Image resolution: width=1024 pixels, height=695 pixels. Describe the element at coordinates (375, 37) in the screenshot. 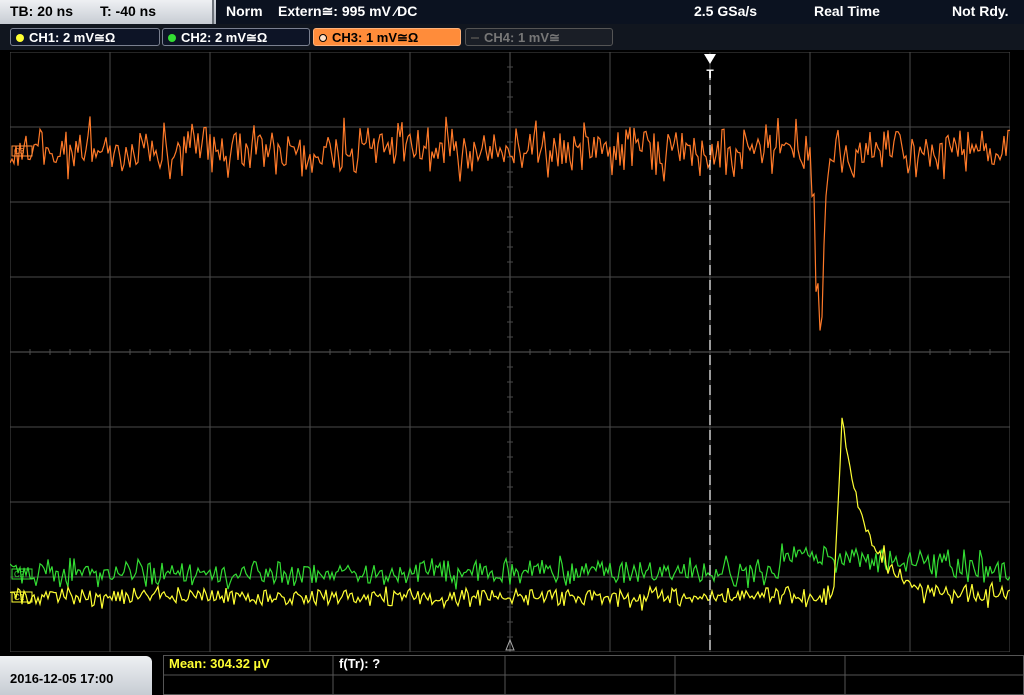

I see `ch3-label: CH3: 1 mV≅Ω` at that location.